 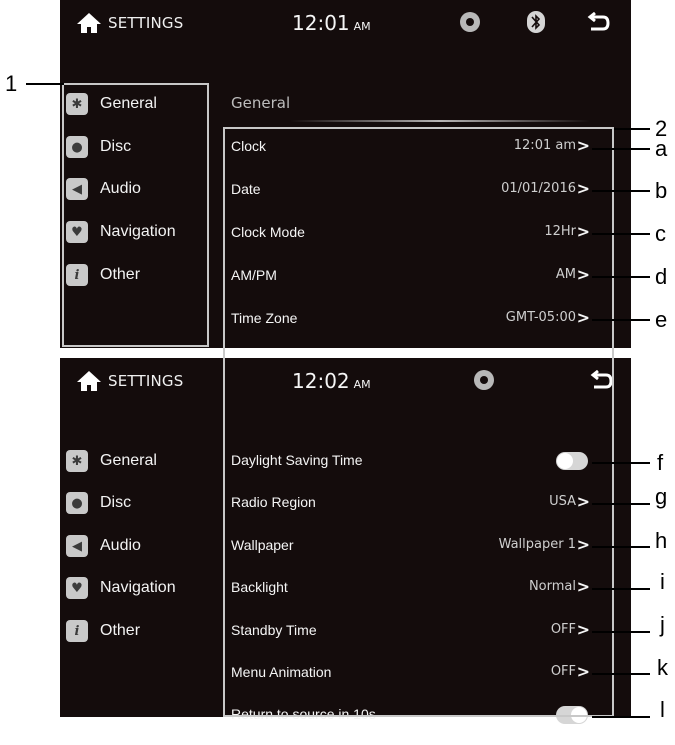 What do you see at coordinates (660, 462) in the screenshot?
I see `callout-label-f: f` at bounding box center [660, 462].